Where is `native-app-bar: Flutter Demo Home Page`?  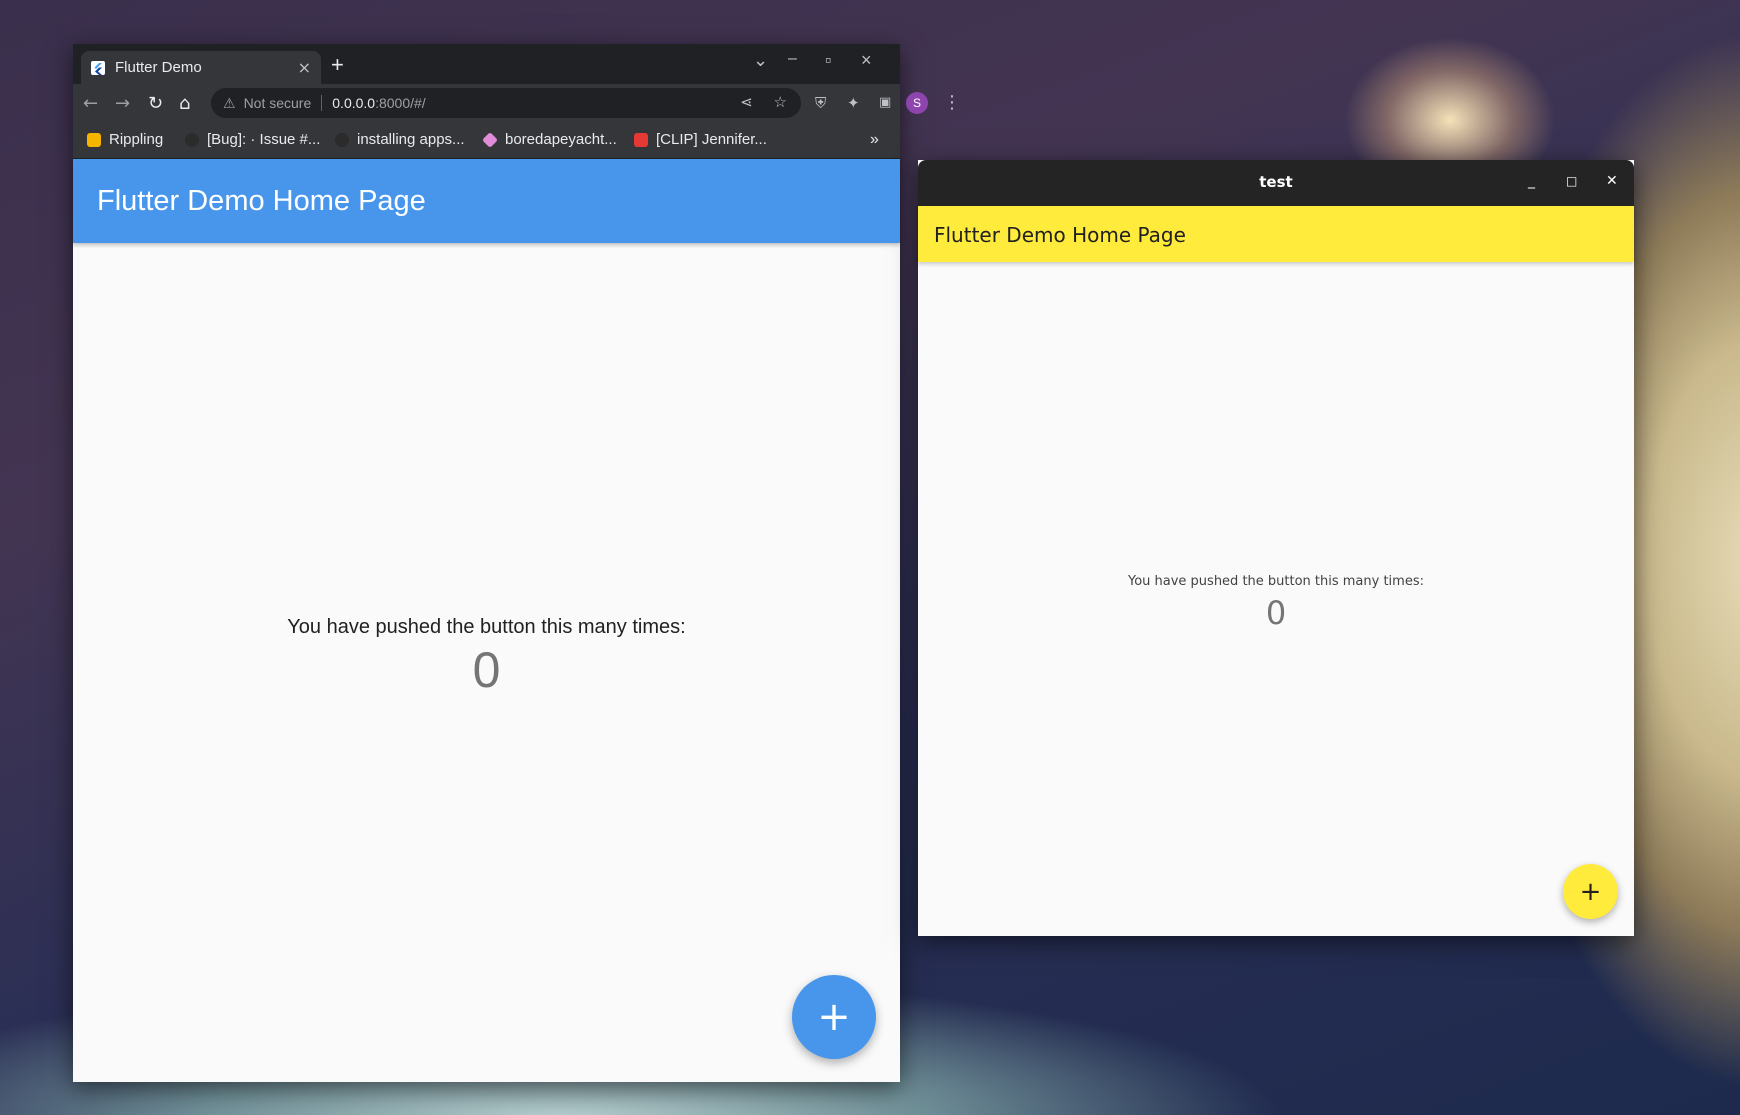
native-app-bar: Flutter Demo Home Page is located at coordinates (1276, 234).